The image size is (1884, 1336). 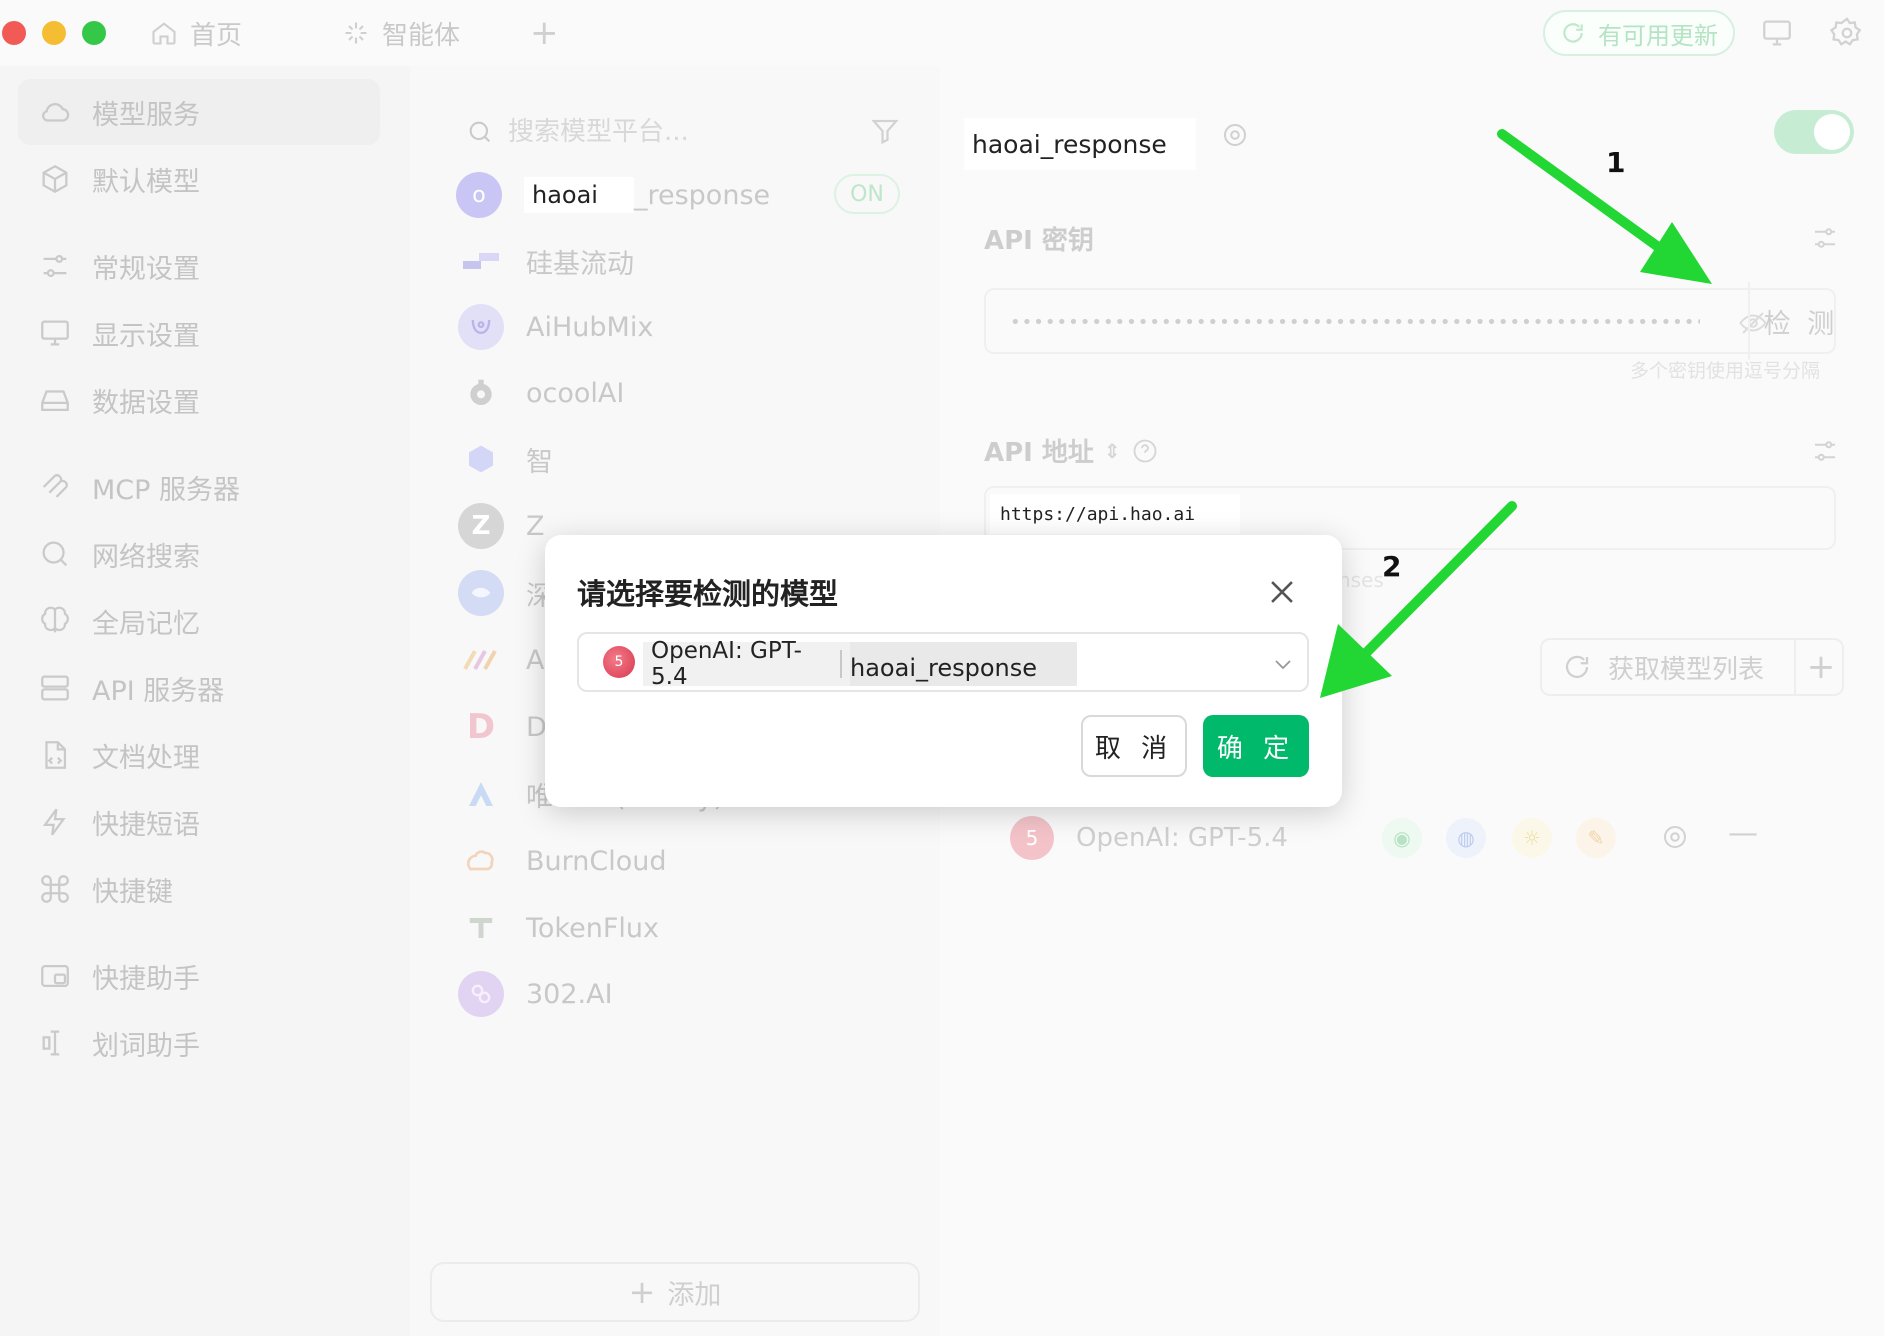 I want to click on separator, so click(x=841, y=664).